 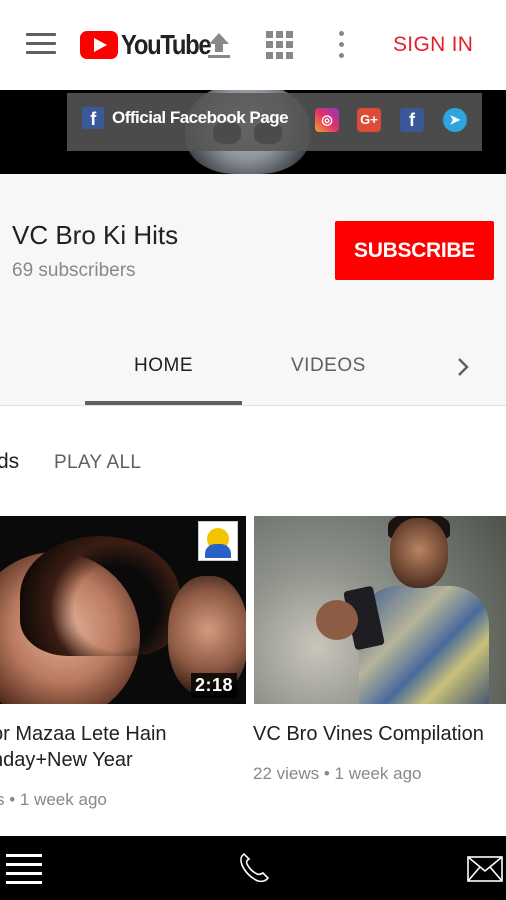 I want to click on apps-grid-icon, so click(x=280, y=45).